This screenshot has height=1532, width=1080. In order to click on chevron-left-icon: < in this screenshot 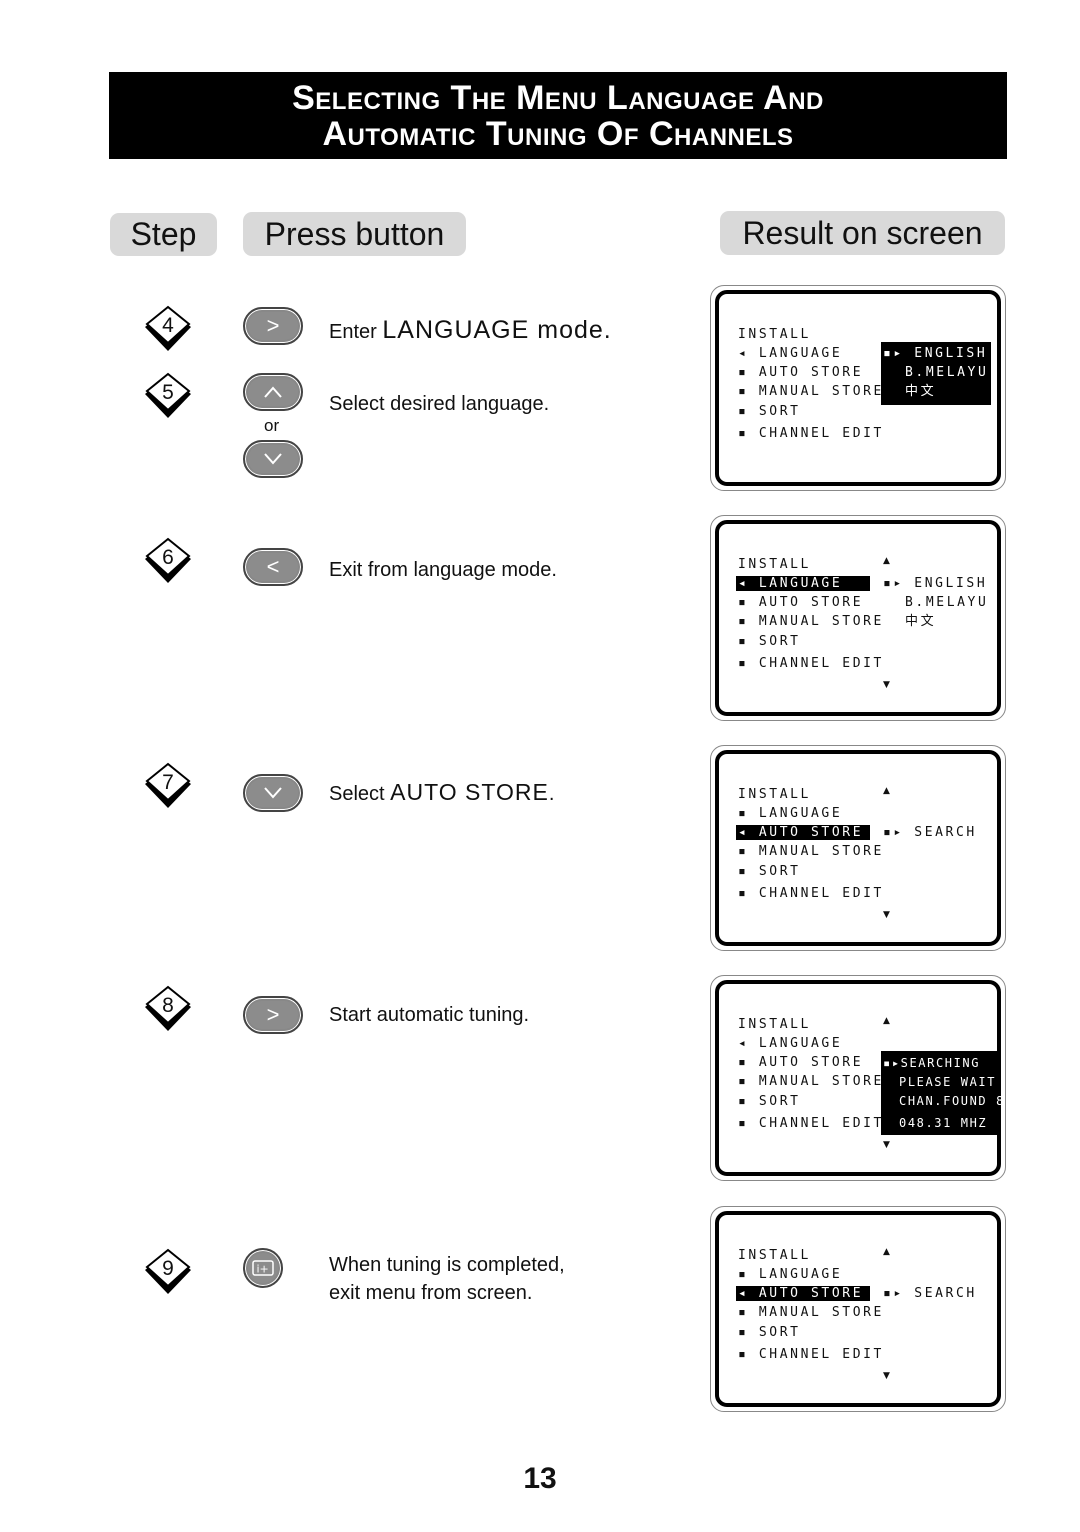, I will do `click(273, 566)`.